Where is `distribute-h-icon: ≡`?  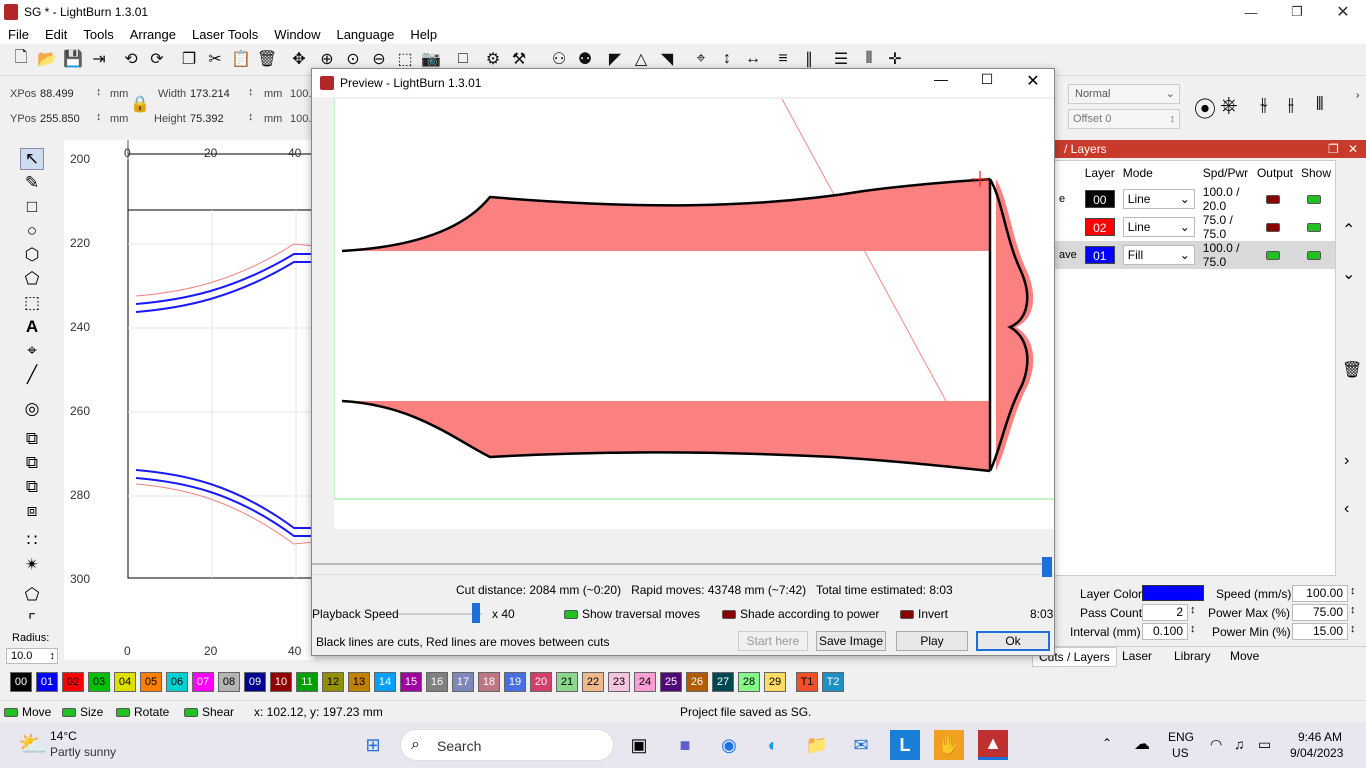
distribute-h-icon: ≡ is located at coordinates (783, 59).